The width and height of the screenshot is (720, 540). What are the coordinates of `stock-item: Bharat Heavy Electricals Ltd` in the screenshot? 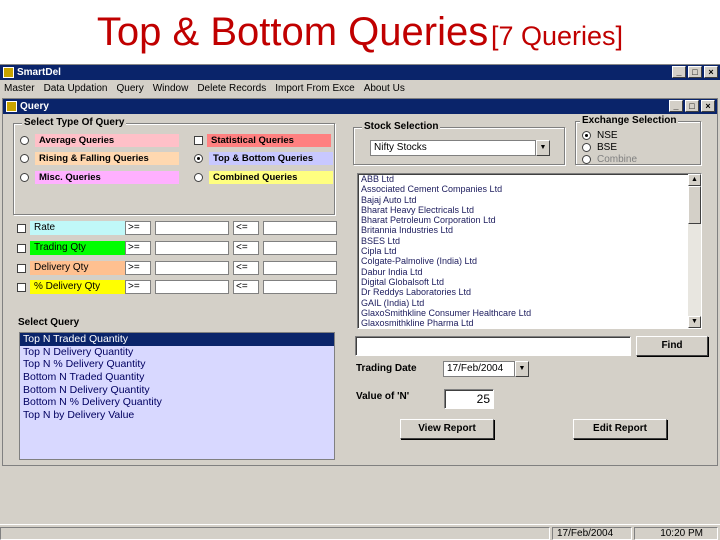 It's located at (529, 210).